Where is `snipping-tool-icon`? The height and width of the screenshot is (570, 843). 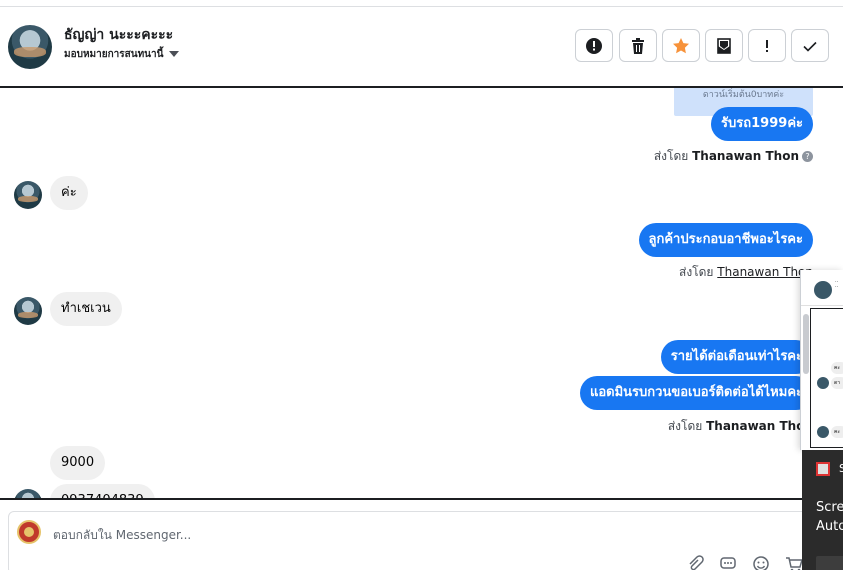
snipping-tool-icon is located at coordinates (823, 469).